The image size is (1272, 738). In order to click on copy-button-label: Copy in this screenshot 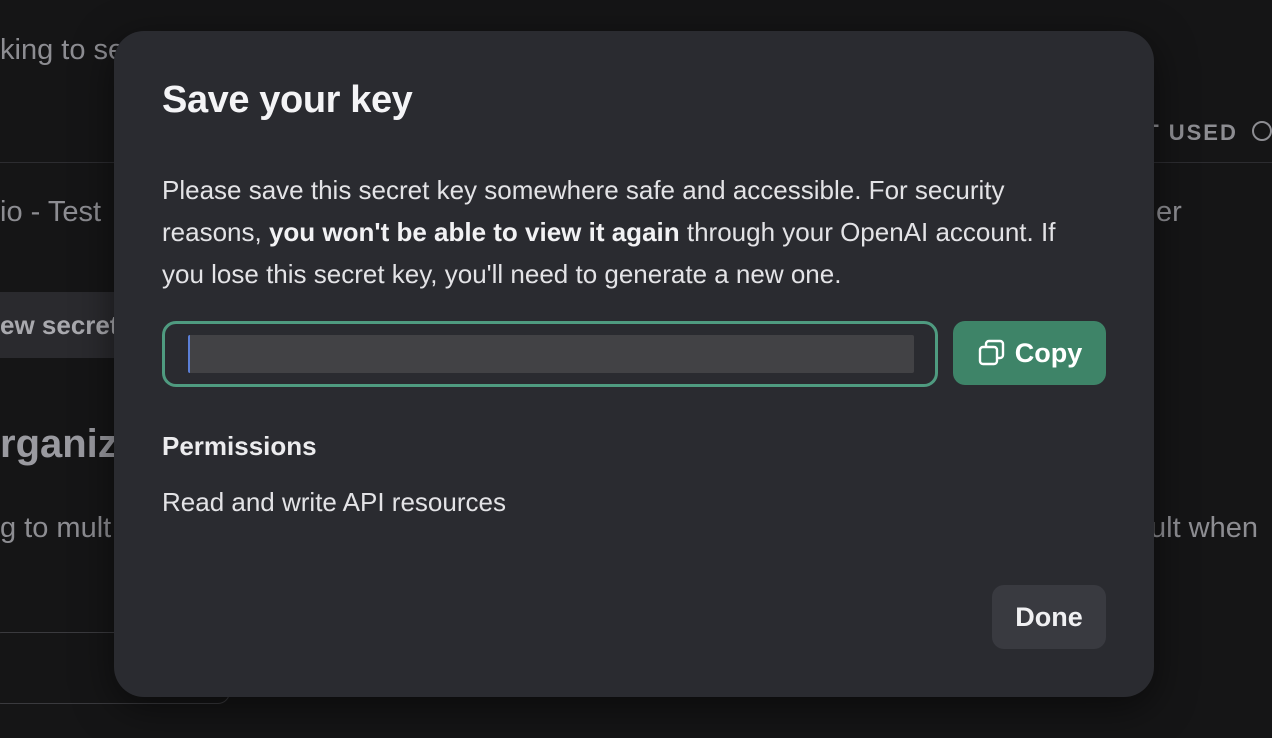, I will do `click(1048, 352)`.